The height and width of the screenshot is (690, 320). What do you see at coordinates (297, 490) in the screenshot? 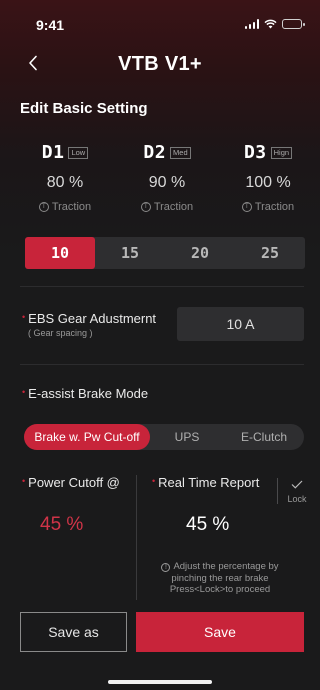
I see `lock-button: Lock` at bounding box center [297, 490].